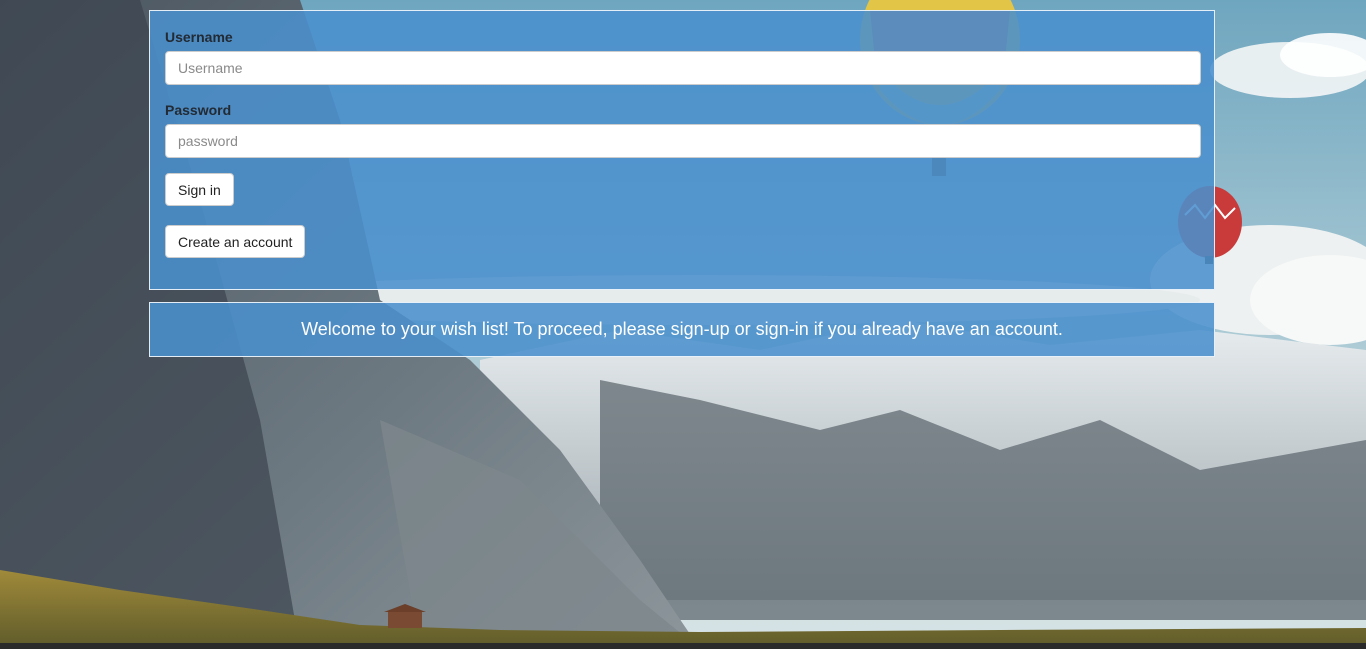 The image size is (1366, 649). I want to click on username-label: Username, so click(199, 37).